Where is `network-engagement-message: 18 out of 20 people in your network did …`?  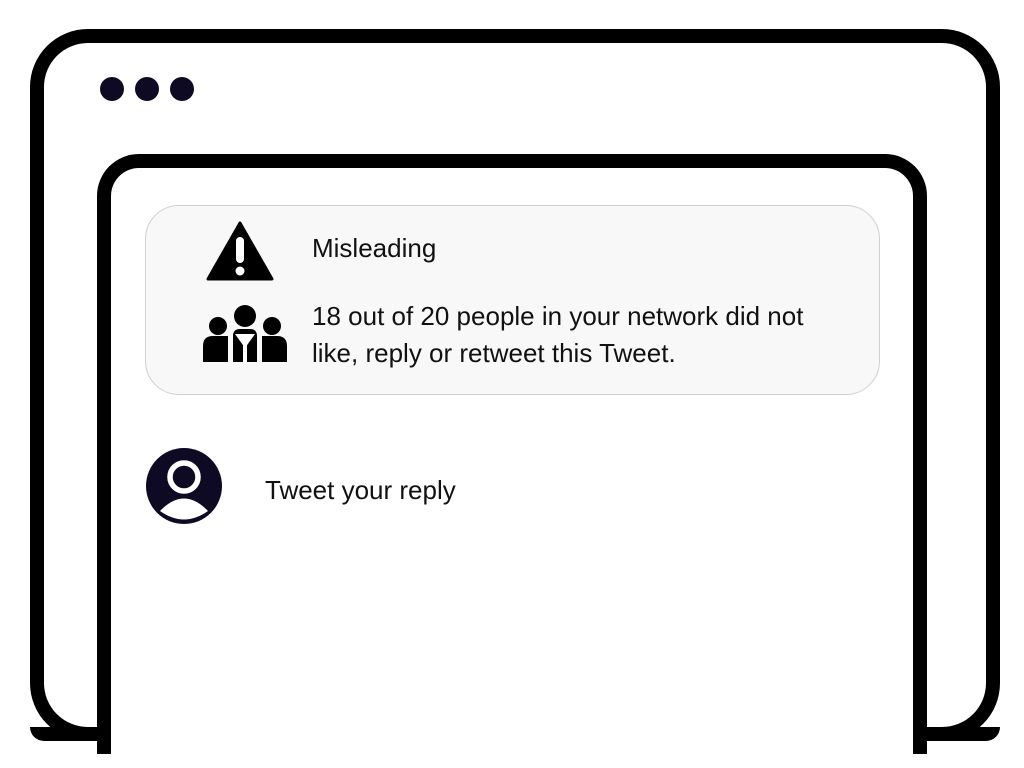 network-engagement-message: 18 out of 20 people in your network did … is located at coordinates (558, 334).